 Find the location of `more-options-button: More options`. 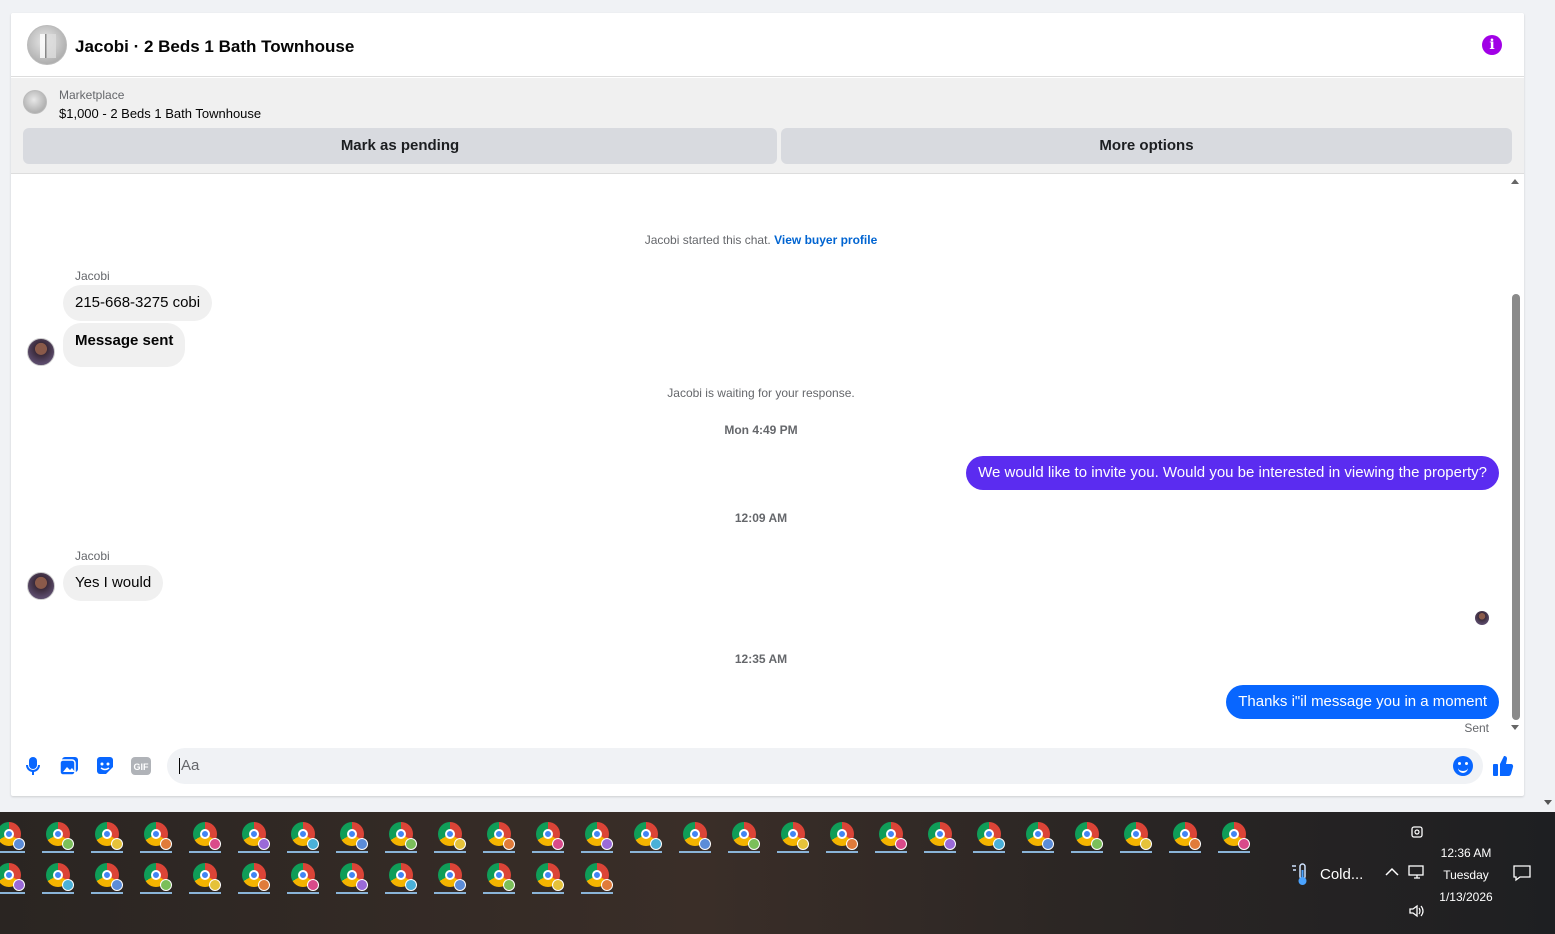

more-options-button: More options is located at coordinates (1146, 146).